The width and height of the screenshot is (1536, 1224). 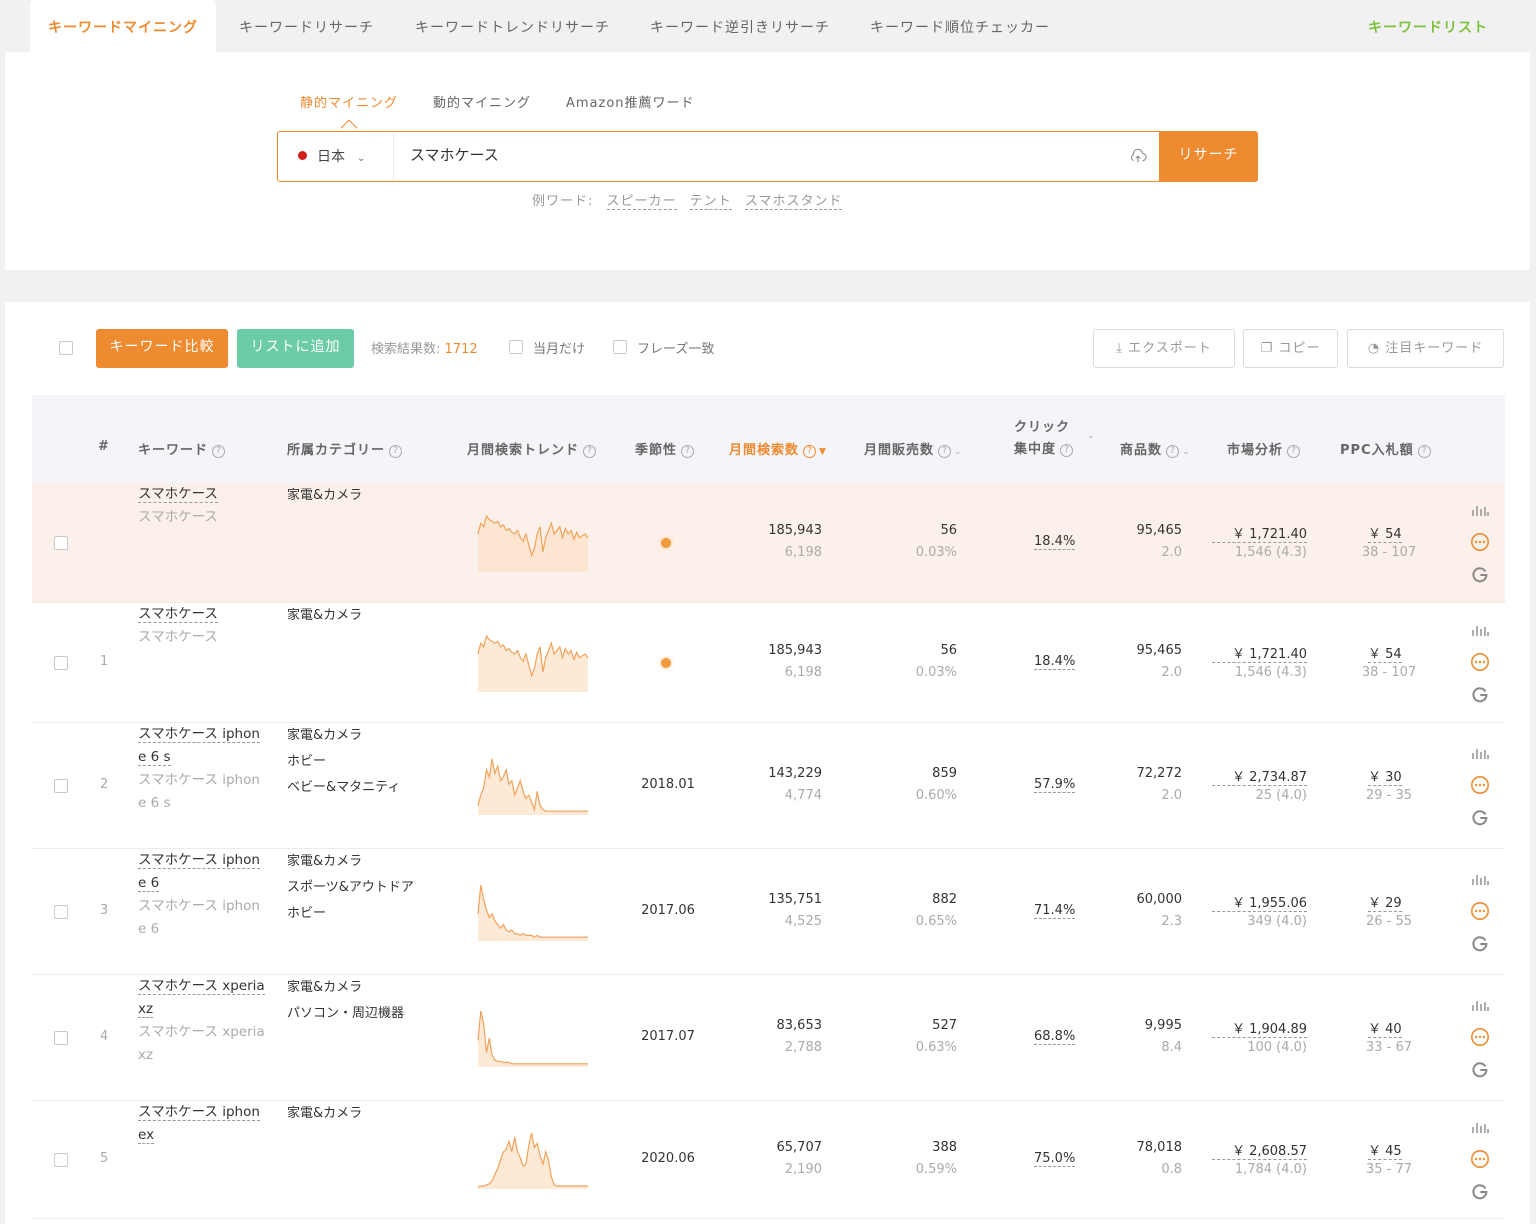 I want to click on keyword-compare-button: キーワード比較, so click(x=162, y=348).